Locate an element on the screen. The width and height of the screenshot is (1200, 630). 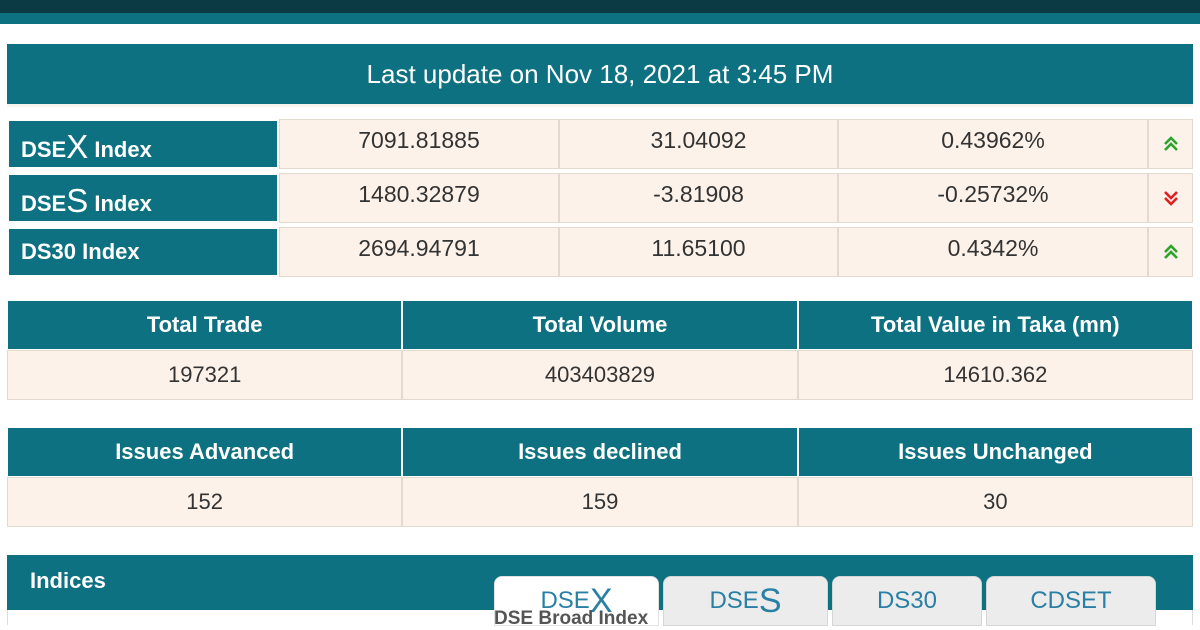
last-update-text: Last update on Nov 18, 2021 at 3:45 PM is located at coordinates (600, 73).